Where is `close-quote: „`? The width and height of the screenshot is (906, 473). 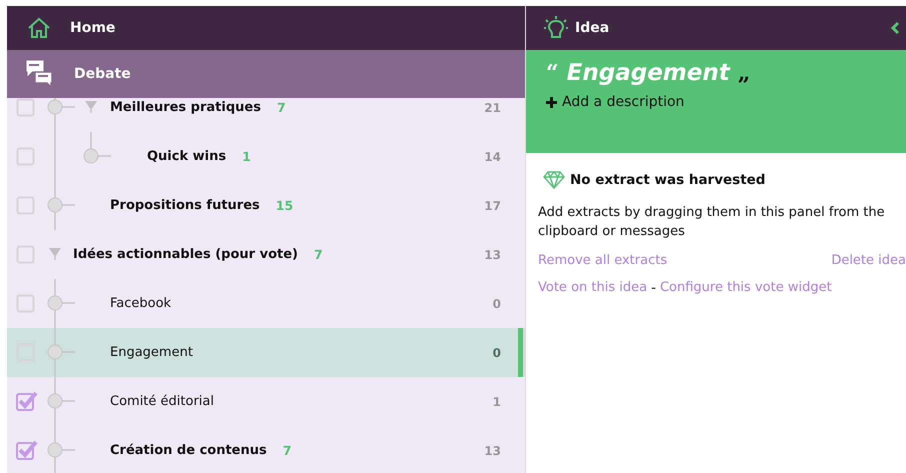 close-quote: „ is located at coordinates (744, 73).